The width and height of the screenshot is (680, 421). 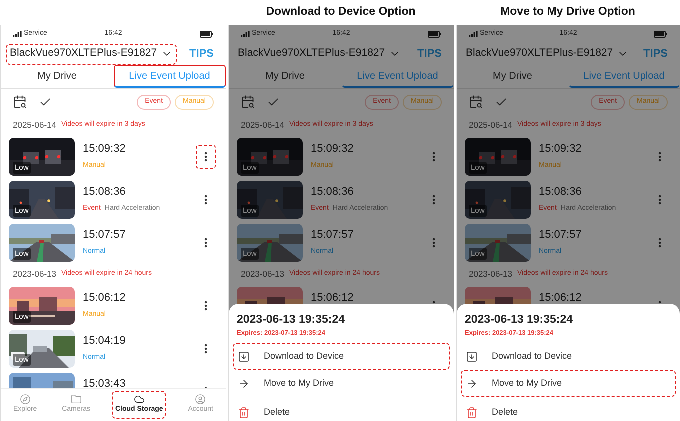 I want to click on clip-time: 15:03:43, so click(x=105, y=382).